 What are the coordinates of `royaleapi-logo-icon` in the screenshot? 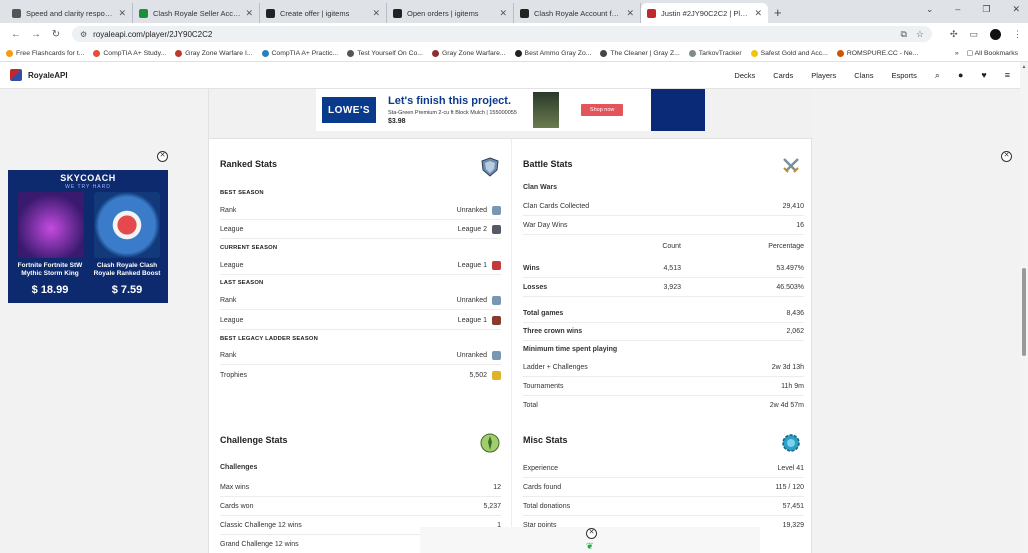 It's located at (16, 75).